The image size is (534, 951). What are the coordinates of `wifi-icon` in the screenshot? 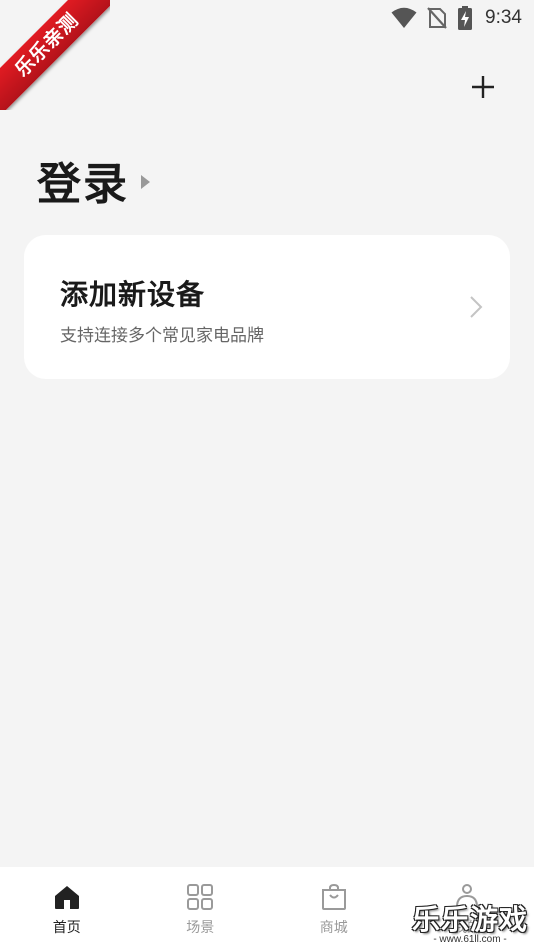 It's located at (404, 17).